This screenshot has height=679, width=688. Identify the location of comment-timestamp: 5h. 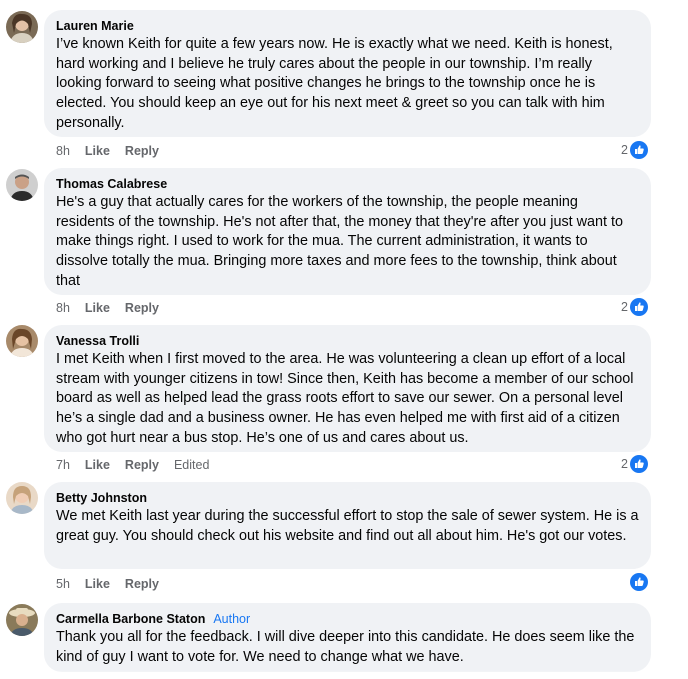
(63, 584).